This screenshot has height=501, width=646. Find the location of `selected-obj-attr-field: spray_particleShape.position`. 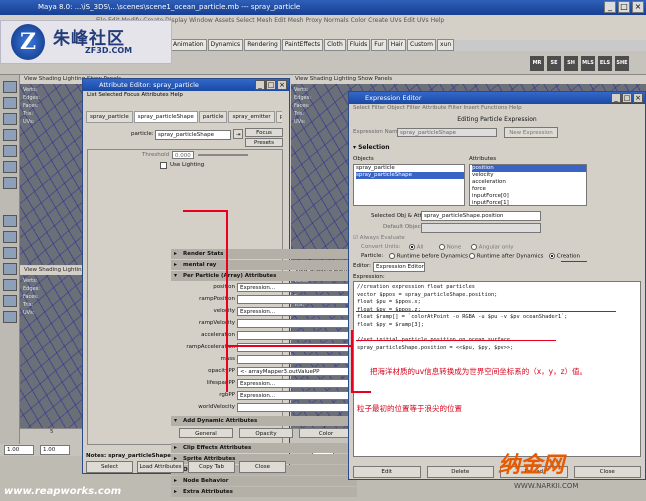

selected-obj-attr-field: spray_particleShape.position is located at coordinates (481, 216).